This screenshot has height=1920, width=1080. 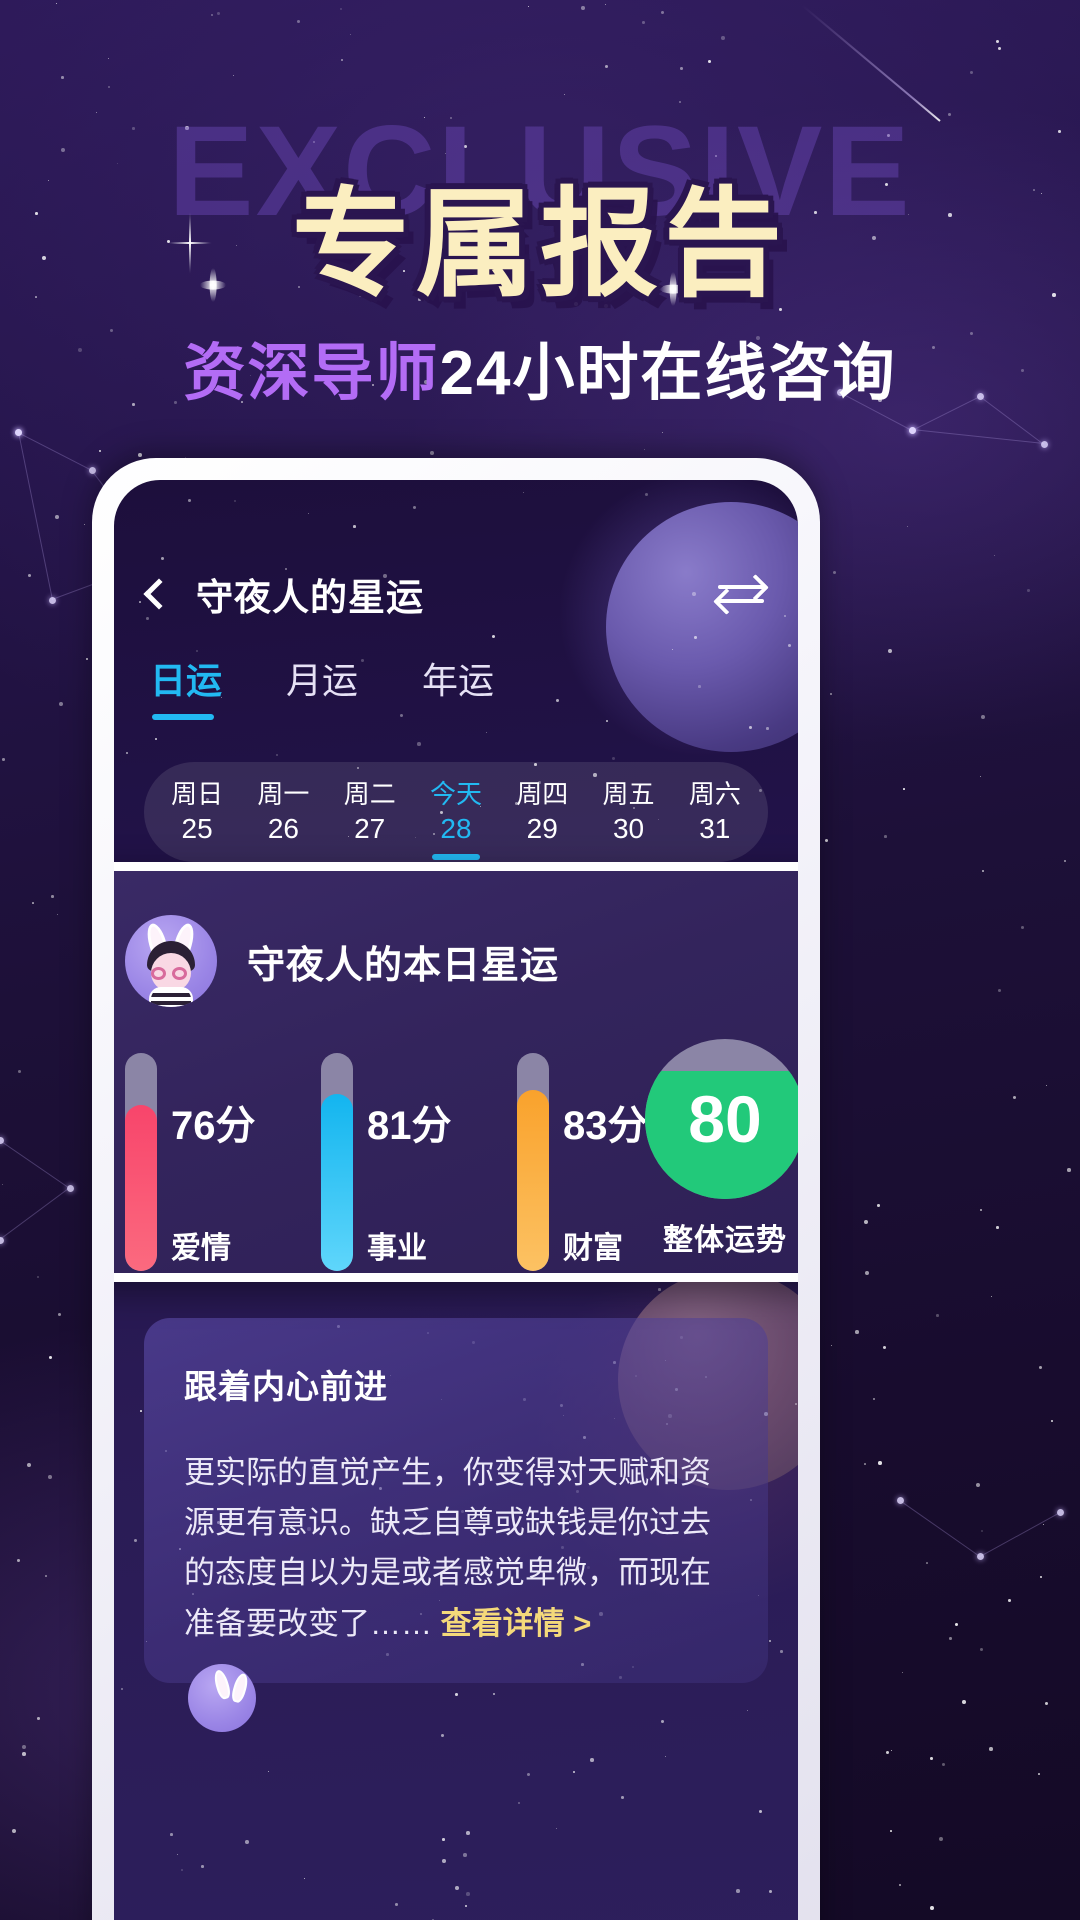 What do you see at coordinates (605, 1126) in the screenshot?
I see `bar-score-value: 83分` at bounding box center [605, 1126].